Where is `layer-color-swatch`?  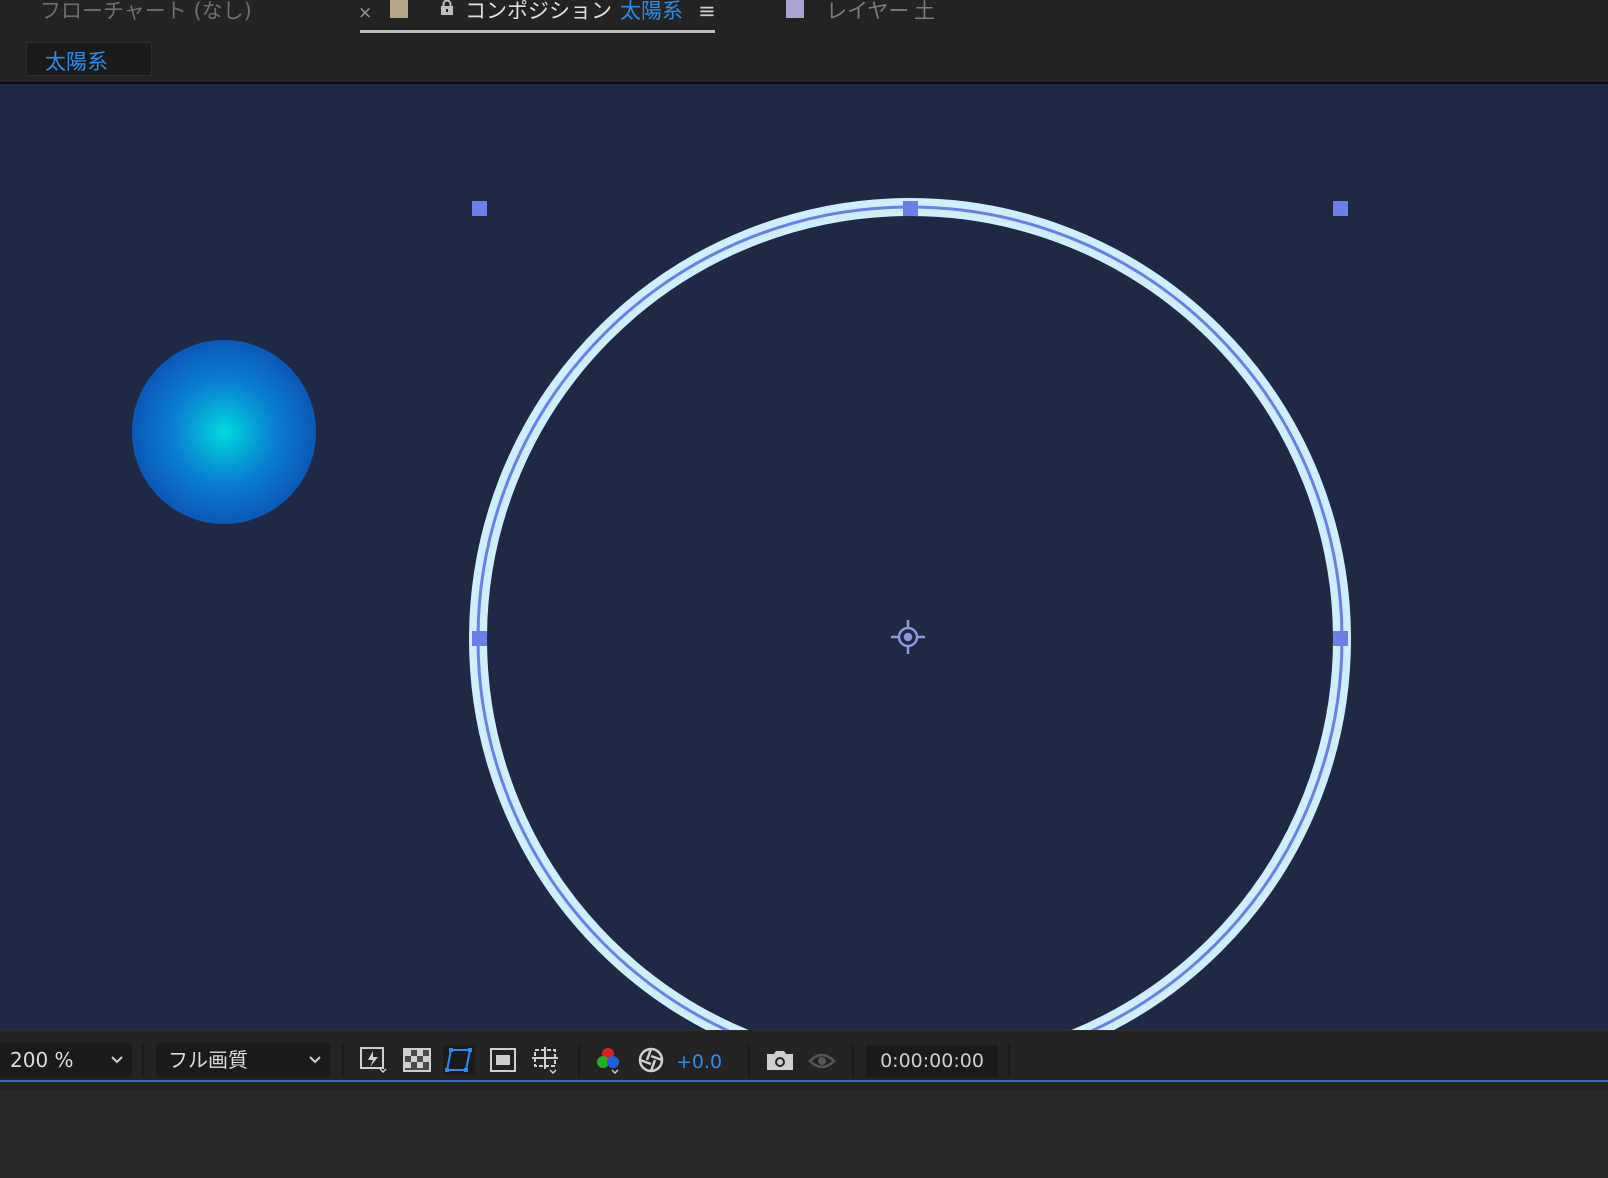
layer-color-swatch is located at coordinates (795, 9).